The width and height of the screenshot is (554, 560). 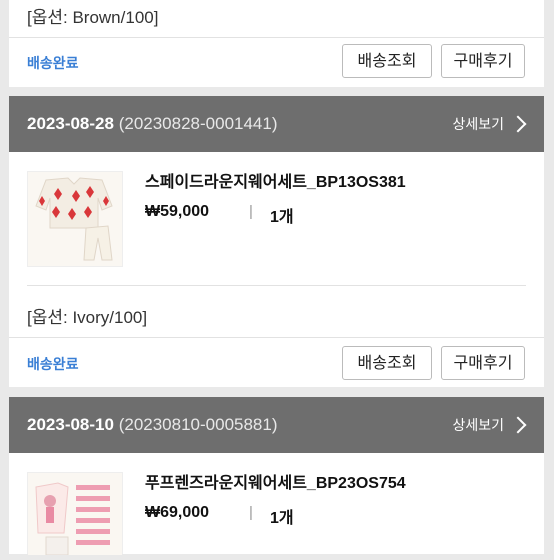 I want to click on order-header: 2023-08-10 (20230810-0005881) 상세보기, so click(x=276, y=425).